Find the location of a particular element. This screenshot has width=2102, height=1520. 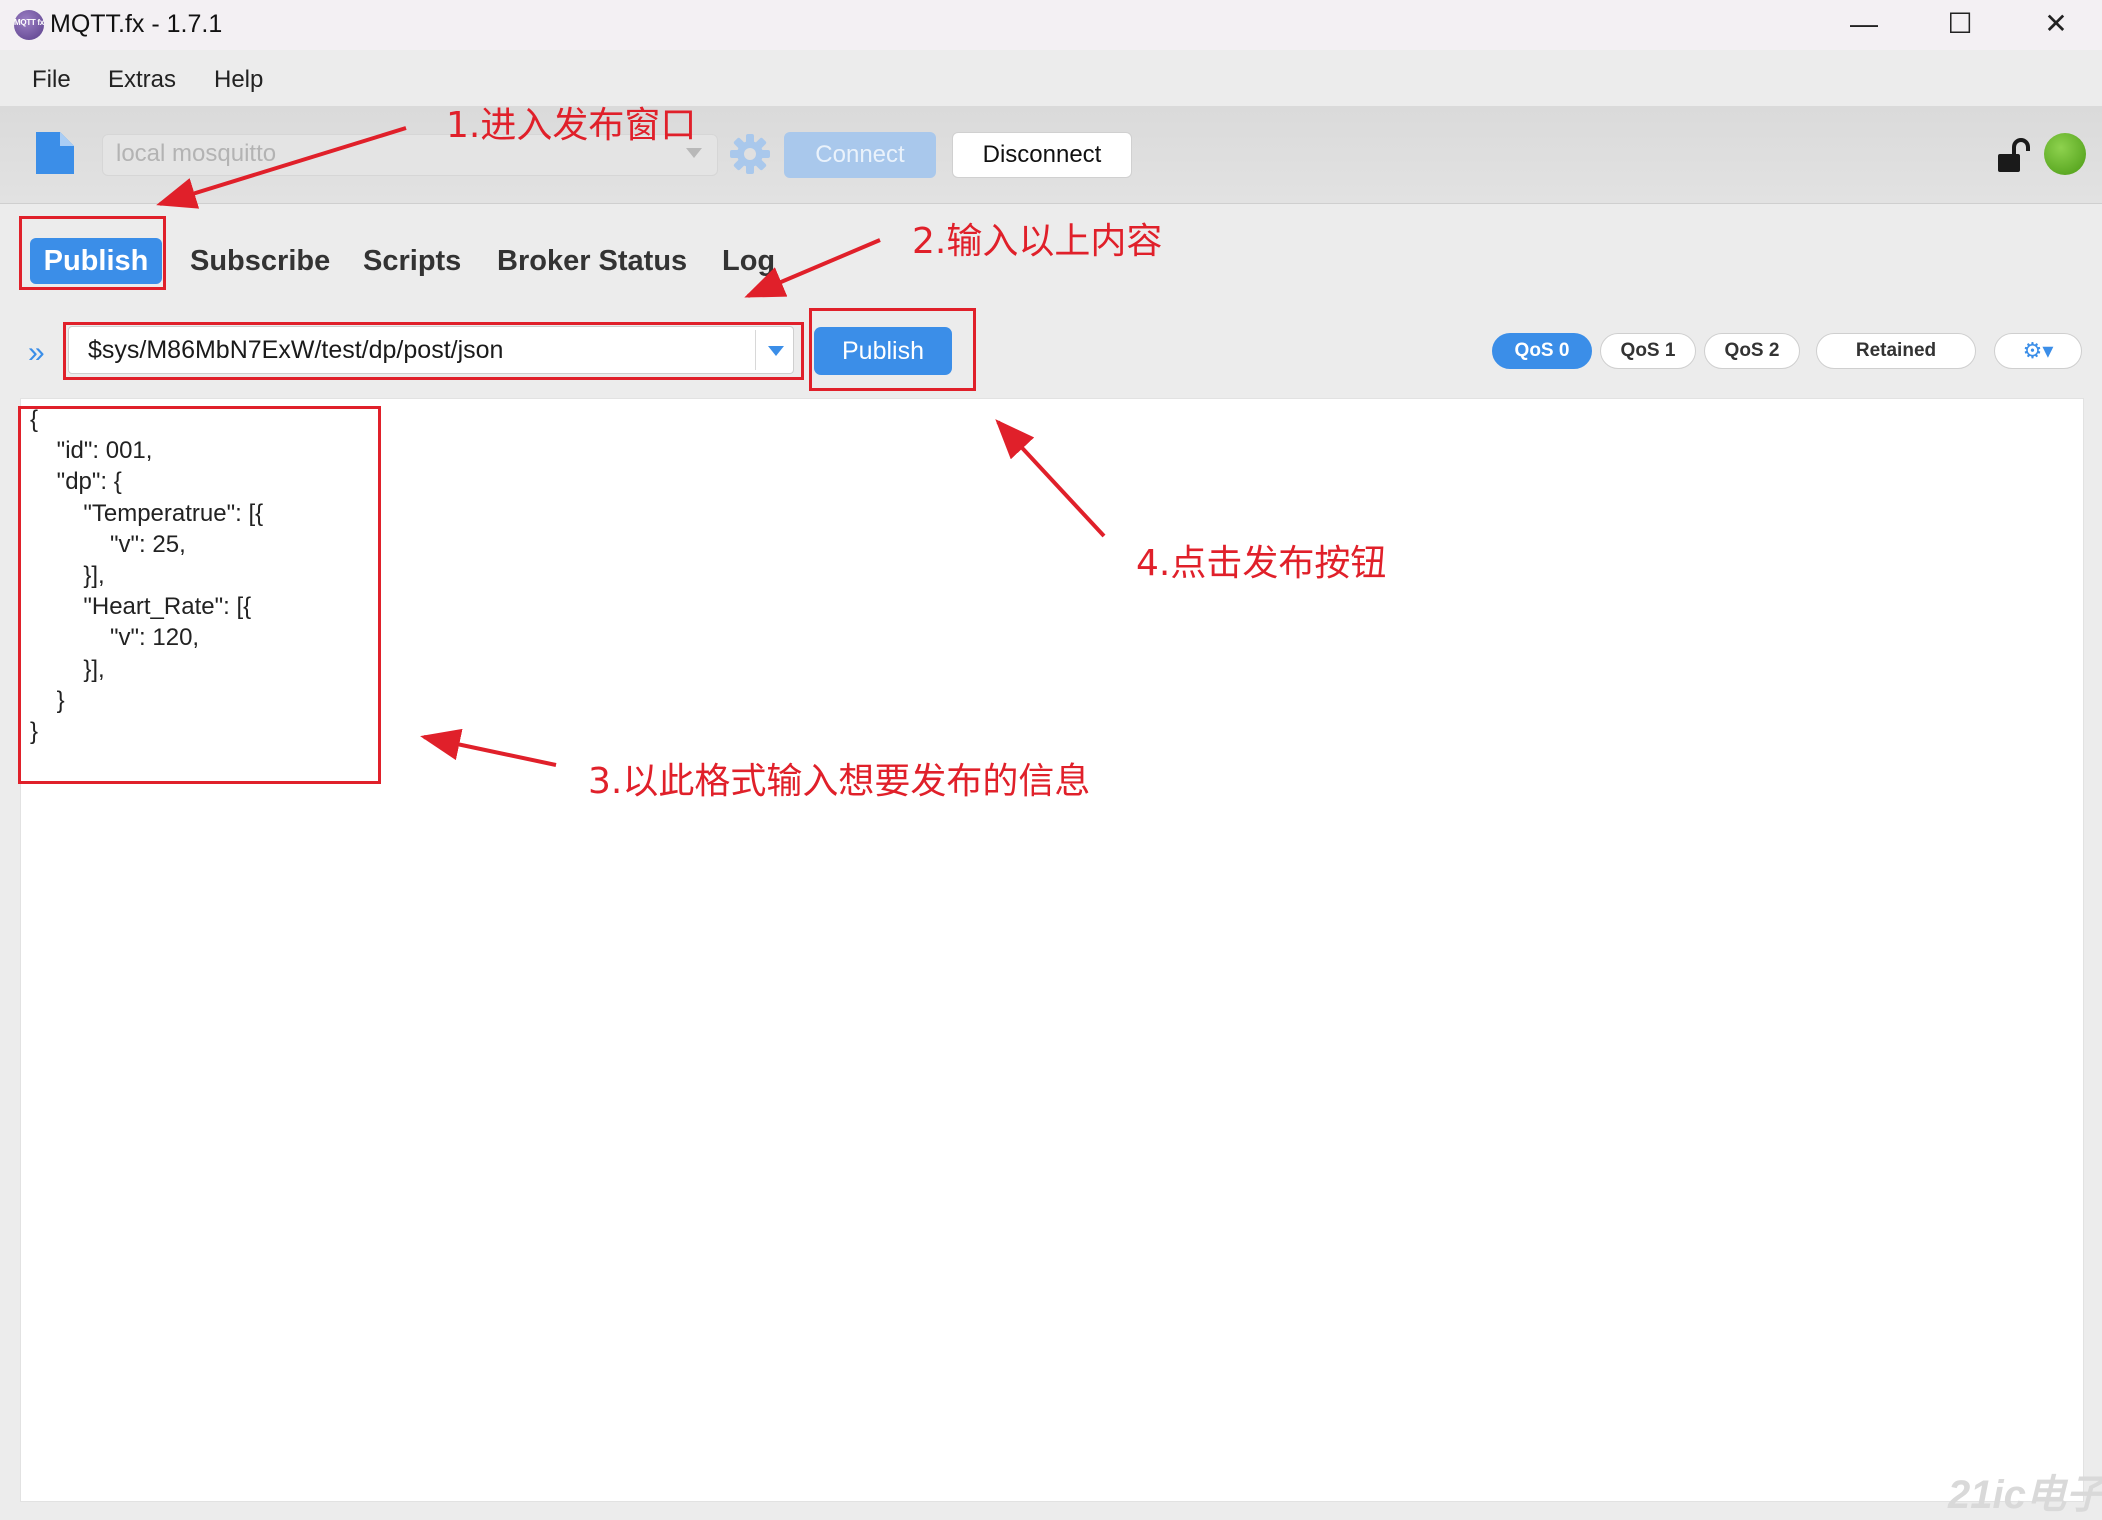

close-icon: ✕ is located at coordinates (2056, 25).